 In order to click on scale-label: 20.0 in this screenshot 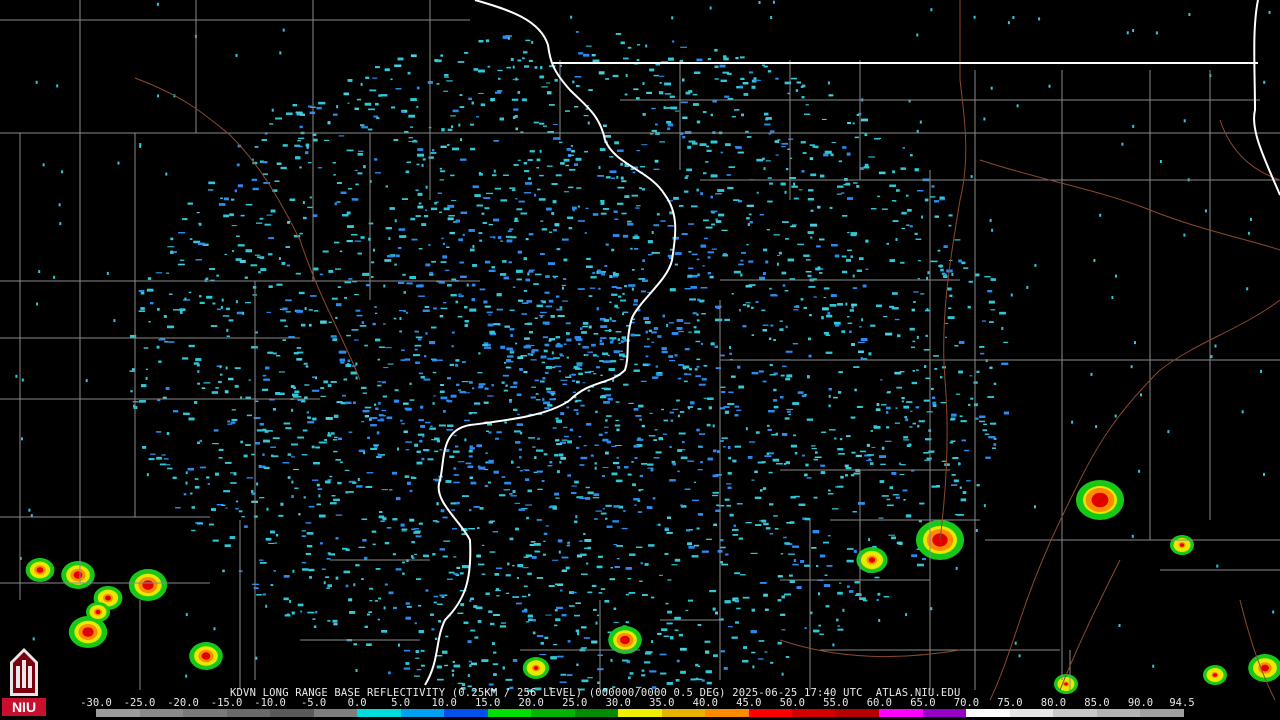, I will do `click(531, 703)`.